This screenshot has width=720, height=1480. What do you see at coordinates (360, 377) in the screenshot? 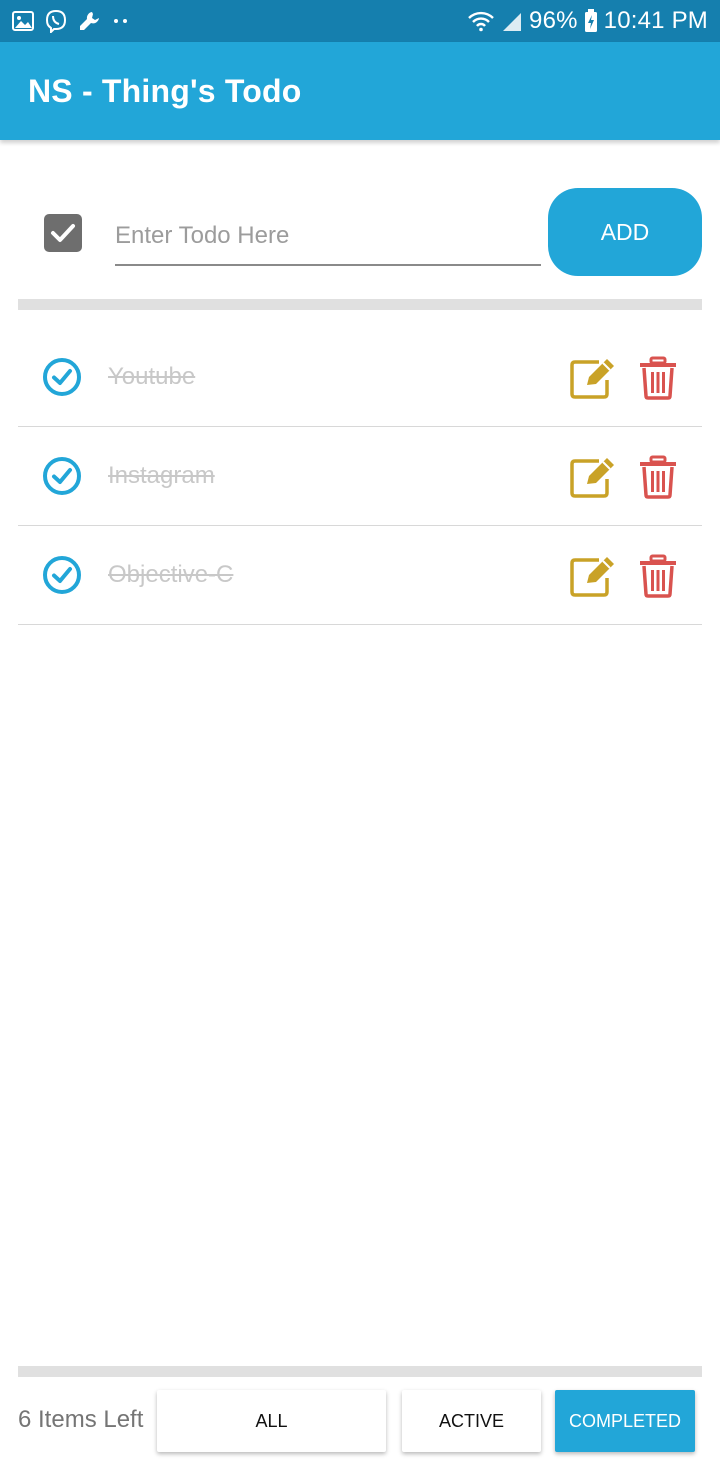
I see `todo-item: Youtube` at bounding box center [360, 377].